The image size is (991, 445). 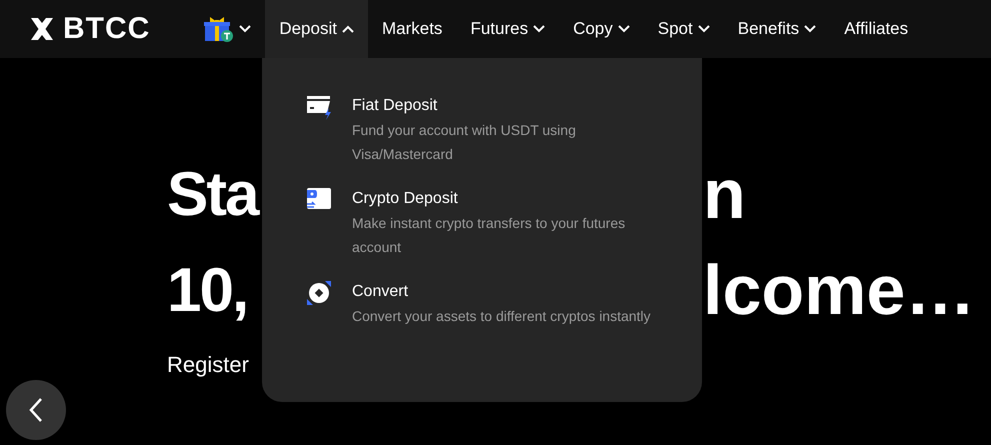 What do you see at coordinates (319, 107) in the screenshot?
I see `card-icon` at bounding box center [319, 107].